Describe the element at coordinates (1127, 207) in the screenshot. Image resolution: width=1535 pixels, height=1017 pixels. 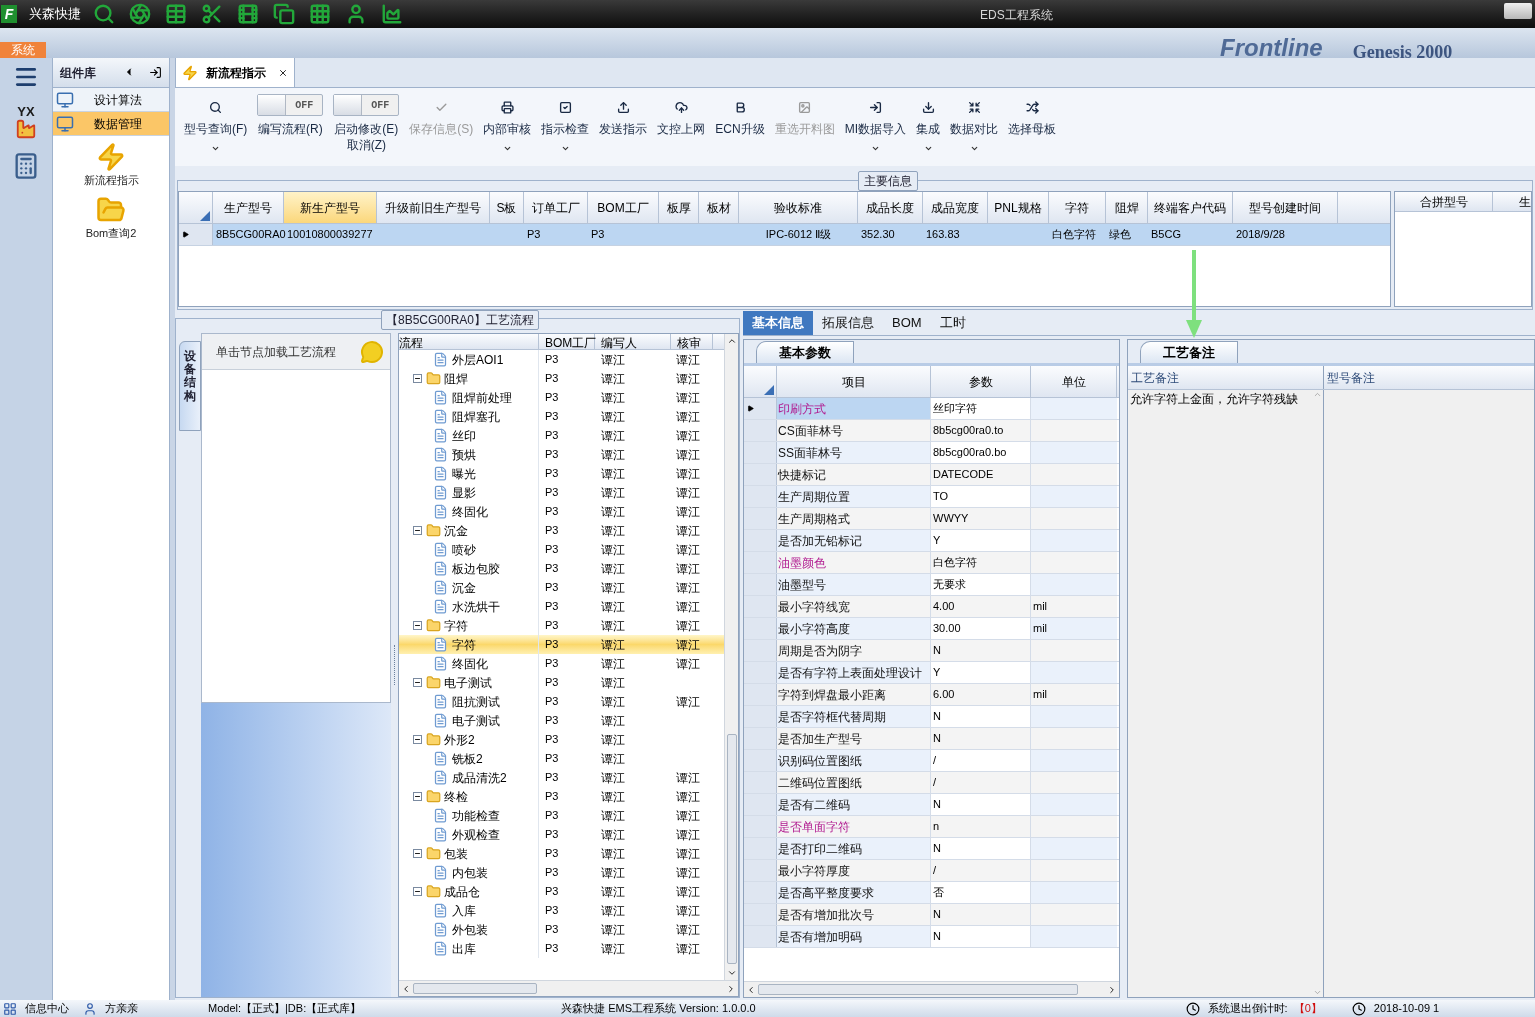
I see `column-header: 阻焊` at that location.